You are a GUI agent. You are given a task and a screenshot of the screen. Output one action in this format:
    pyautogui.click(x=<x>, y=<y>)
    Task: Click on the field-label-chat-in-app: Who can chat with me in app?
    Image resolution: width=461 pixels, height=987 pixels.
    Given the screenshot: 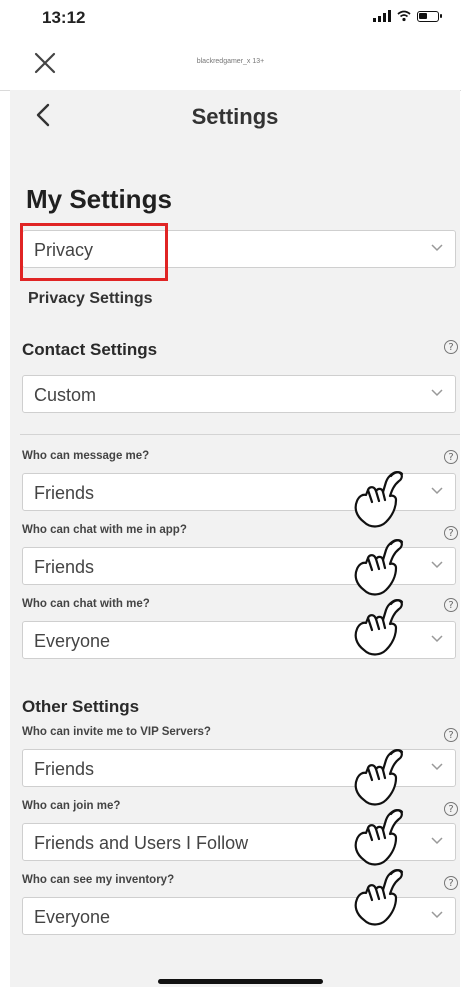 What is the action you would take?
    pyautogui.click(x=104, y=530)
    